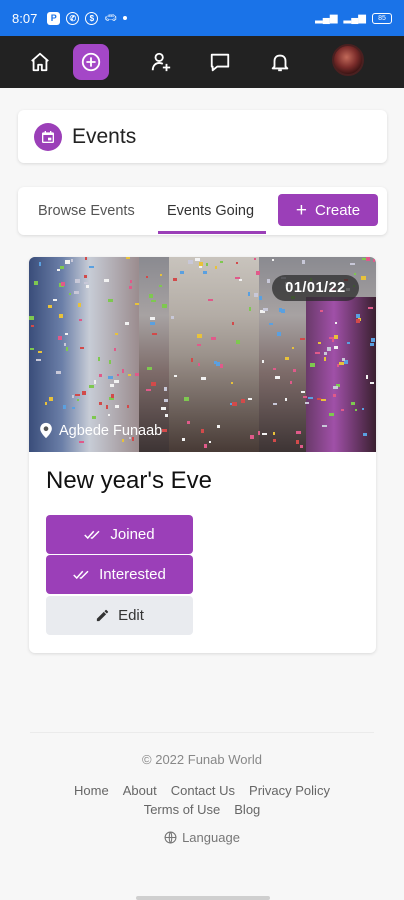 The height and width of the screenshot is (900, 404). What do you see at coordinates (111, 18) in the screenshot?
I see `car-icon: 🚗︎` at bounding box center [111, 18].